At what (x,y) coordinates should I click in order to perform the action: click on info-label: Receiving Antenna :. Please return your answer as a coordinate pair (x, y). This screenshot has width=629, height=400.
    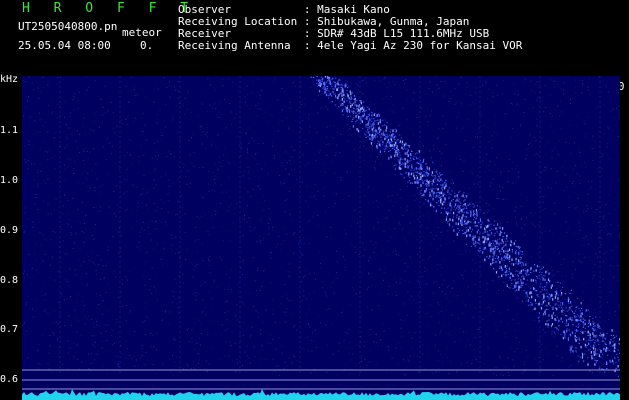
    Looking at the image, I should click on (248, 45).